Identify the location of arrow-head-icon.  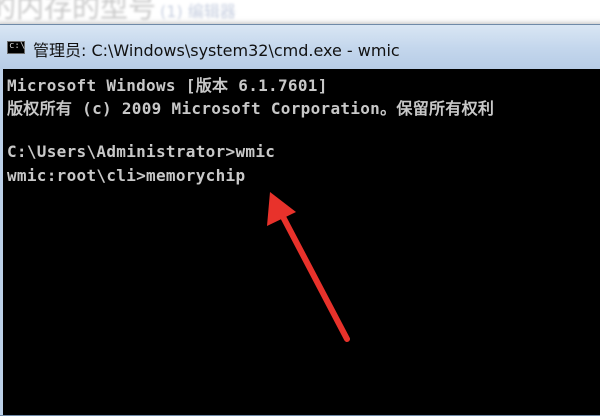
(281, 209).